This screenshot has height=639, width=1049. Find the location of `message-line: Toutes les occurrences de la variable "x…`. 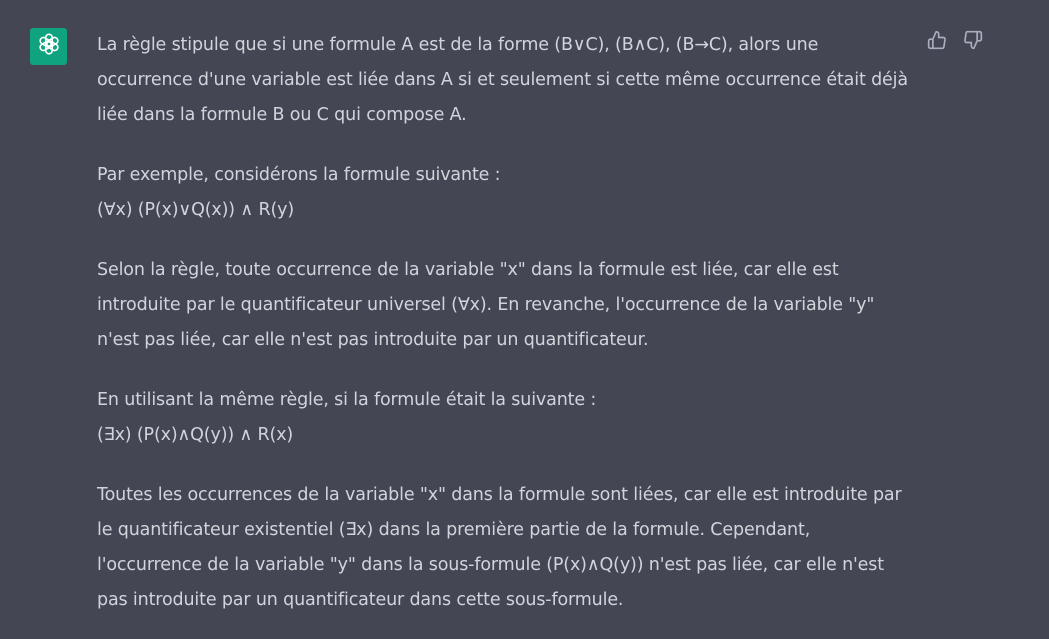

message-line: Toutes les occurrences de la variable "x… is located at coordinates (499, 495).